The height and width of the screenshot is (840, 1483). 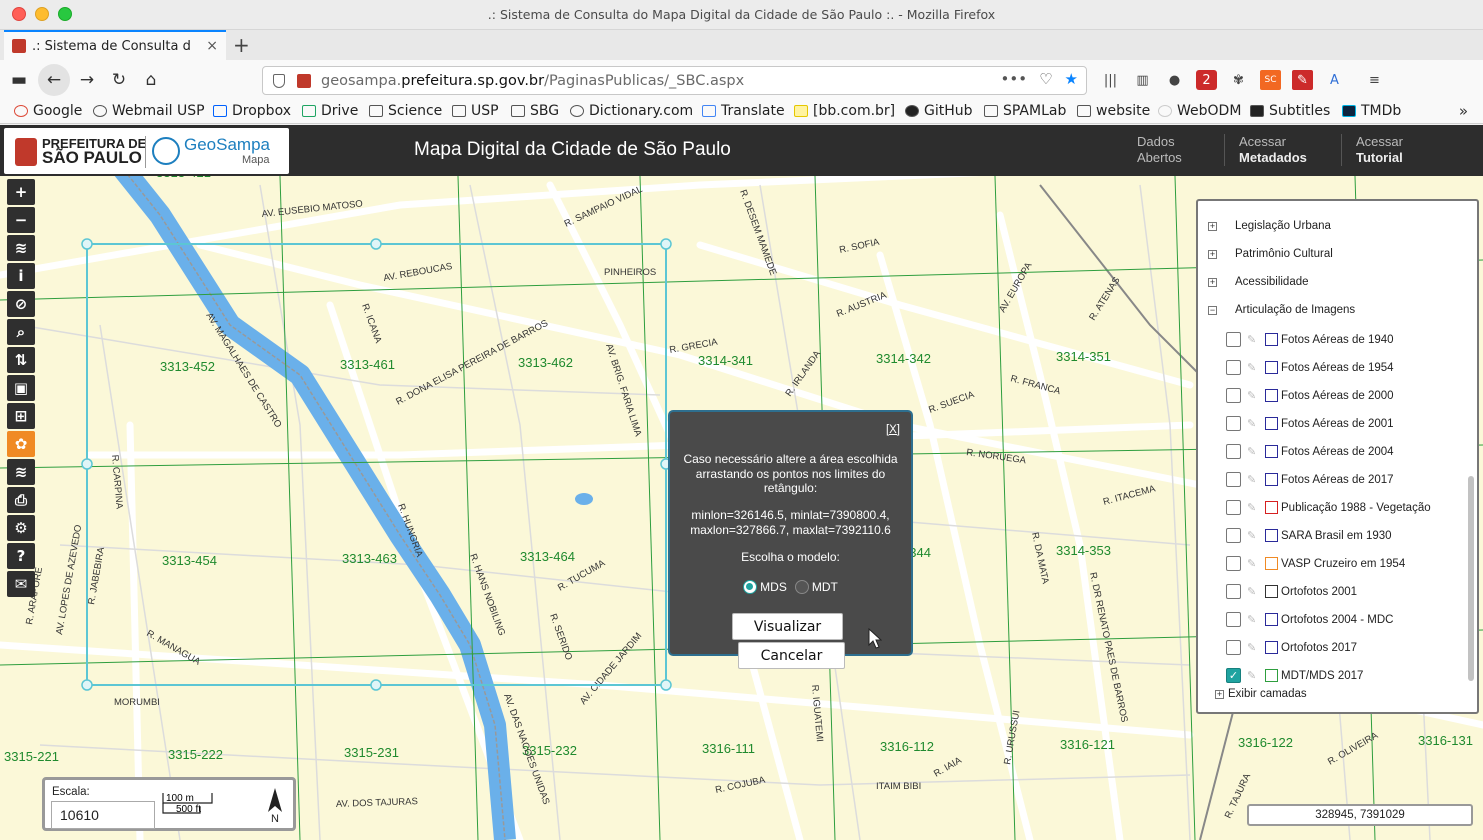 What do you see at coordinates (21, 360) in the screenshot?
I see `route-icon: ⇅` at bounding box center [21, 360].